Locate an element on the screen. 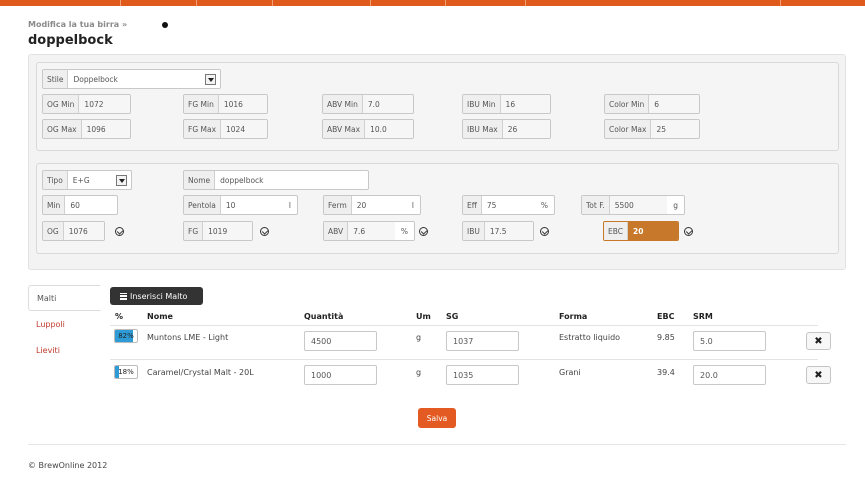 The image size is (865, 486). style-select: Stile Doppelbock is located at coordinates (131, 79).